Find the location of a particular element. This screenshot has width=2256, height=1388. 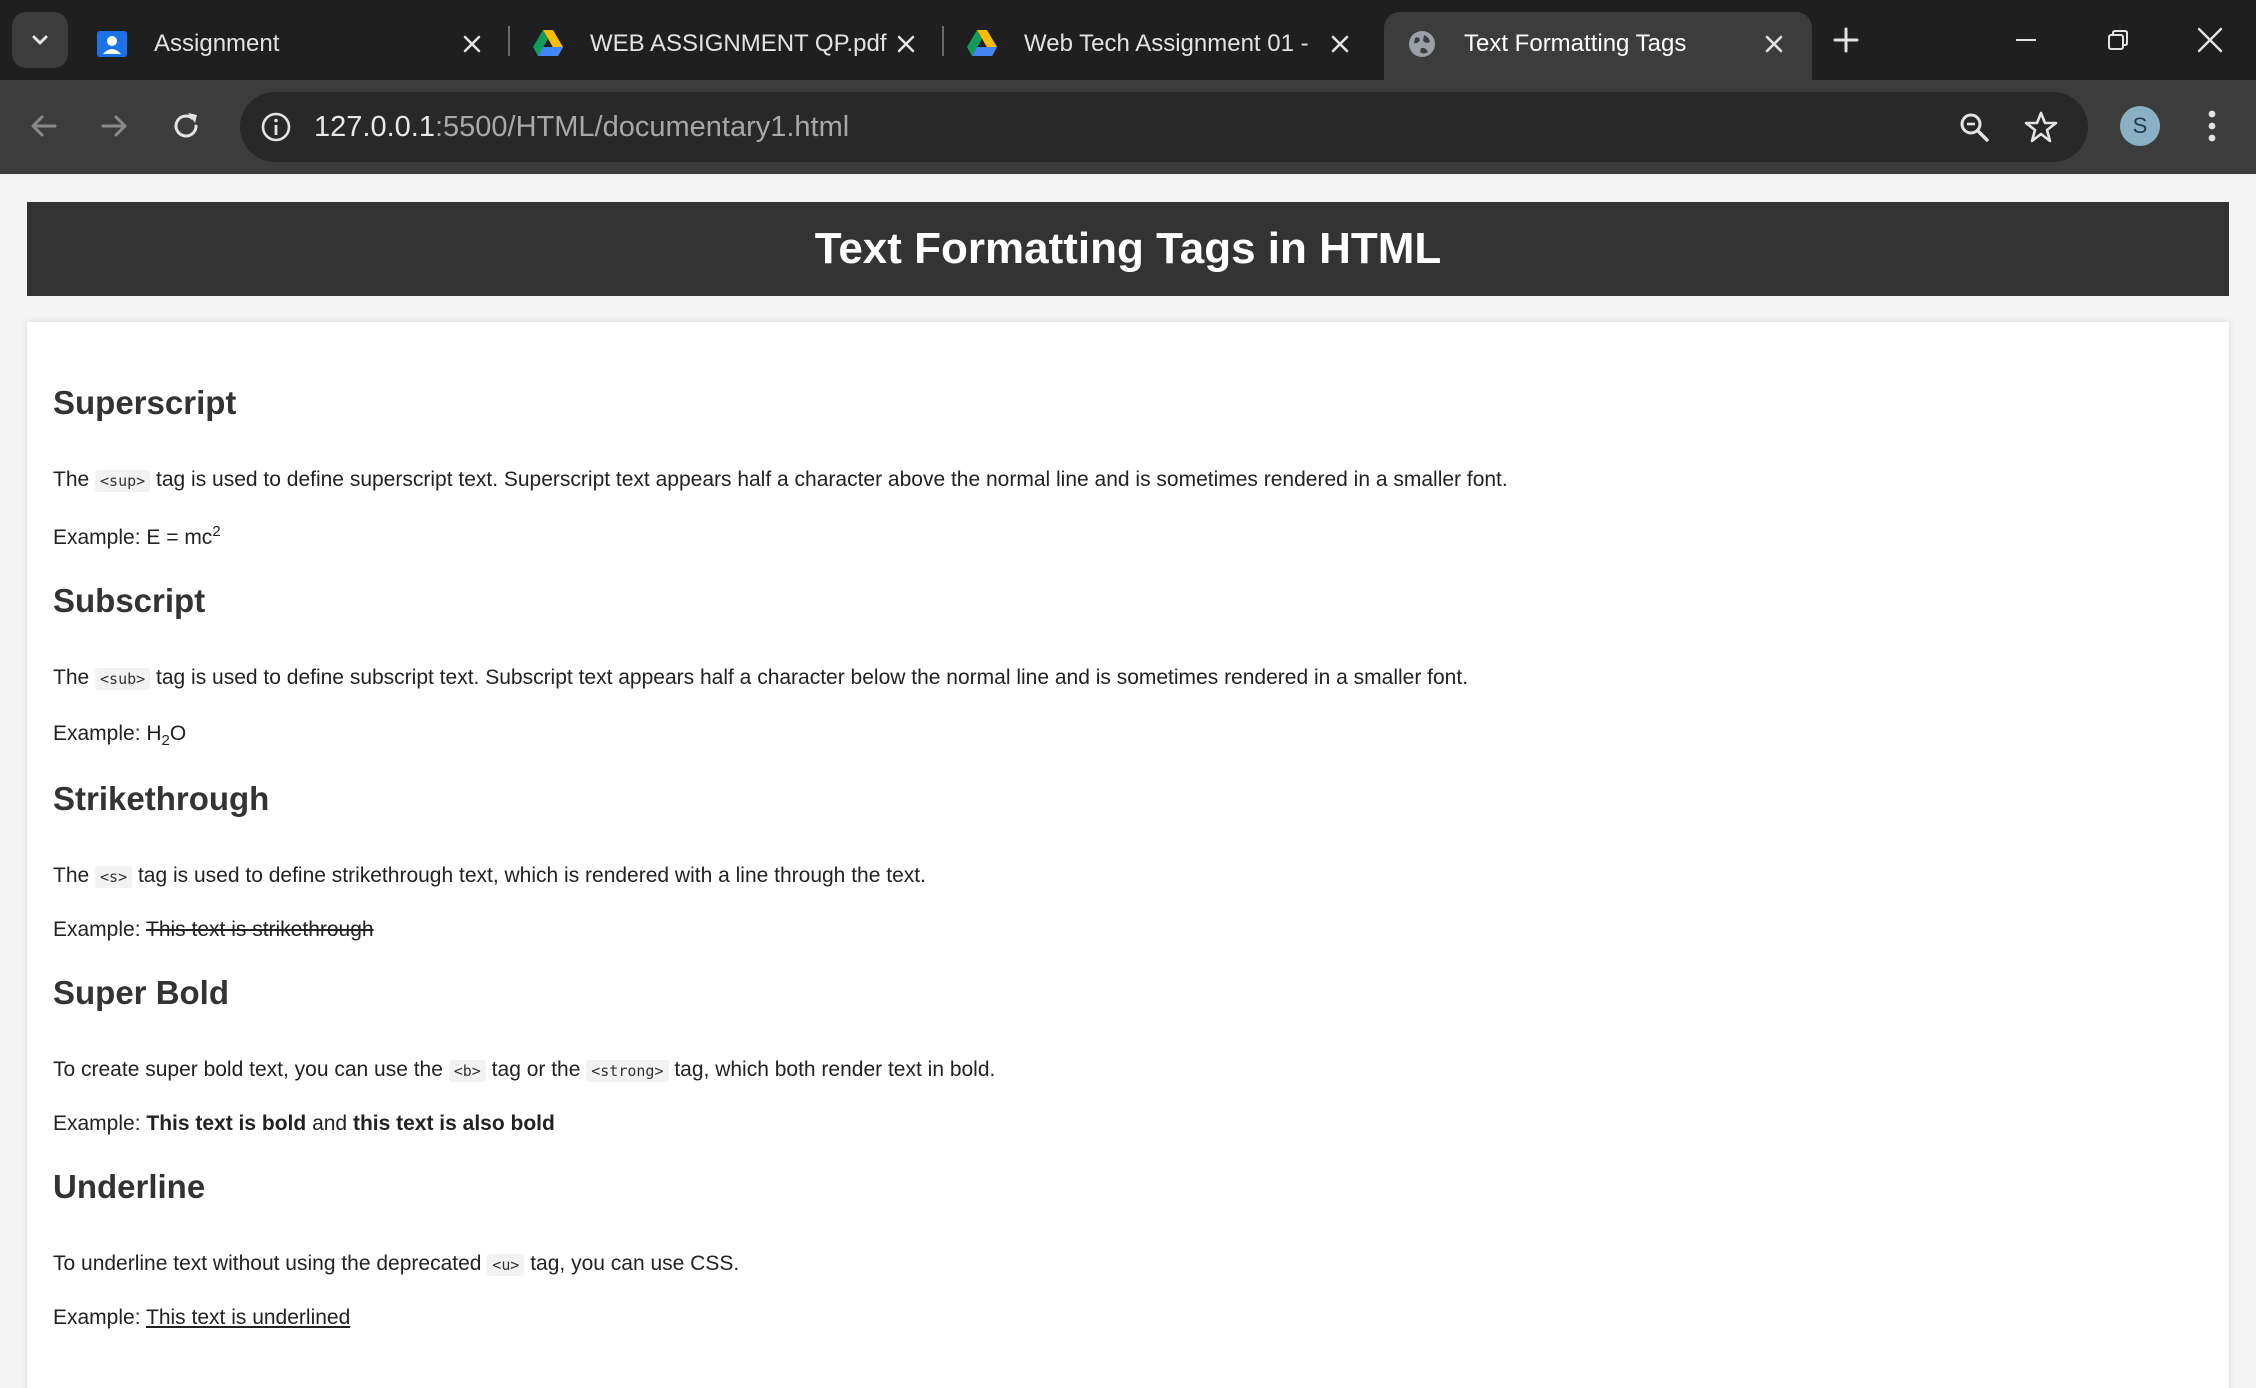

tag-code: <u> is located at coordinates (506, 1265).